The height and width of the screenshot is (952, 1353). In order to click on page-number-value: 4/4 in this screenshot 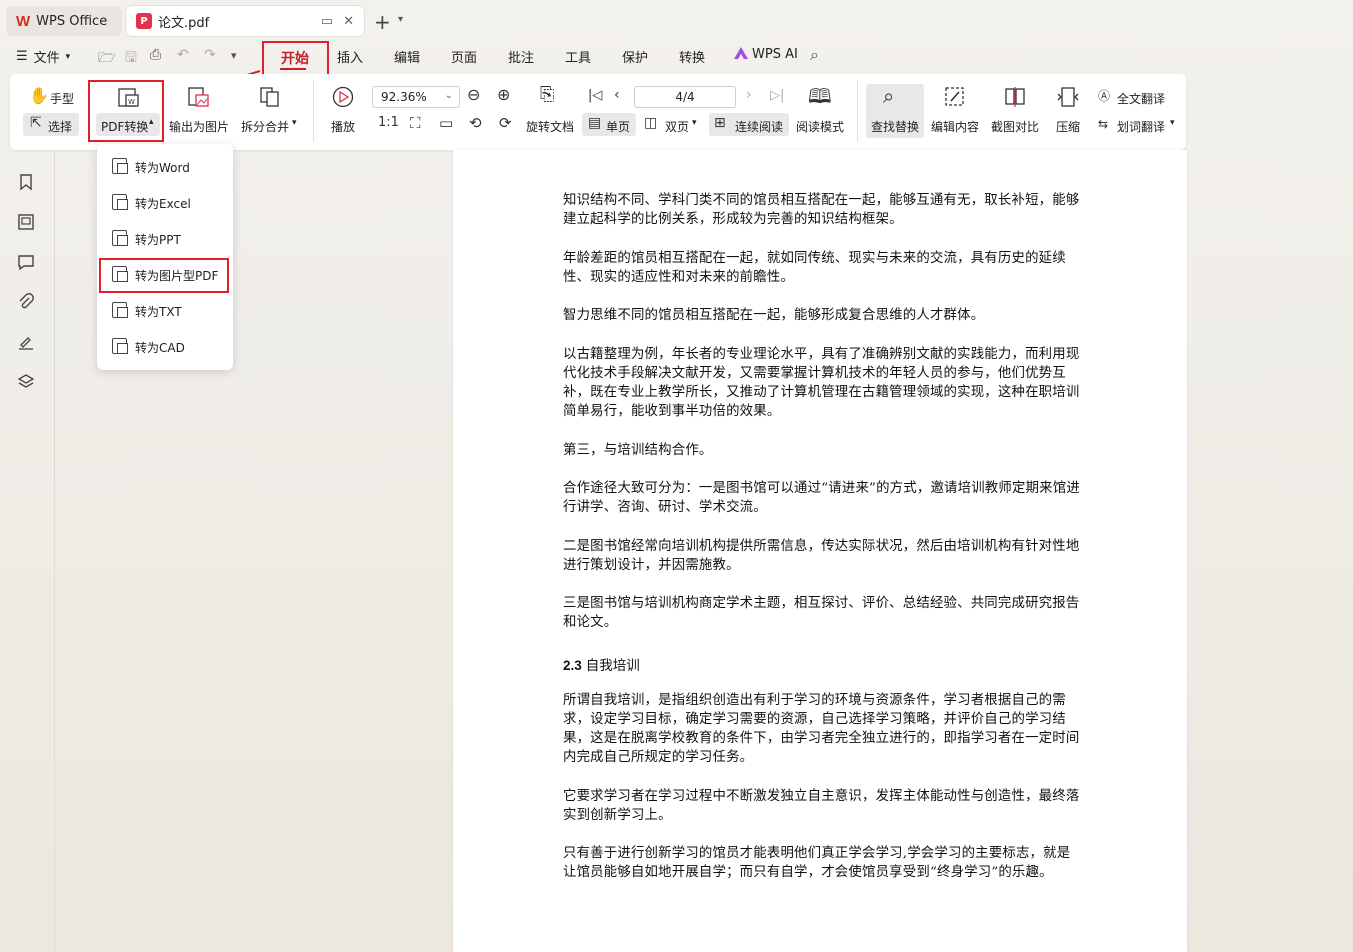, I will do `click(685, 97)`.